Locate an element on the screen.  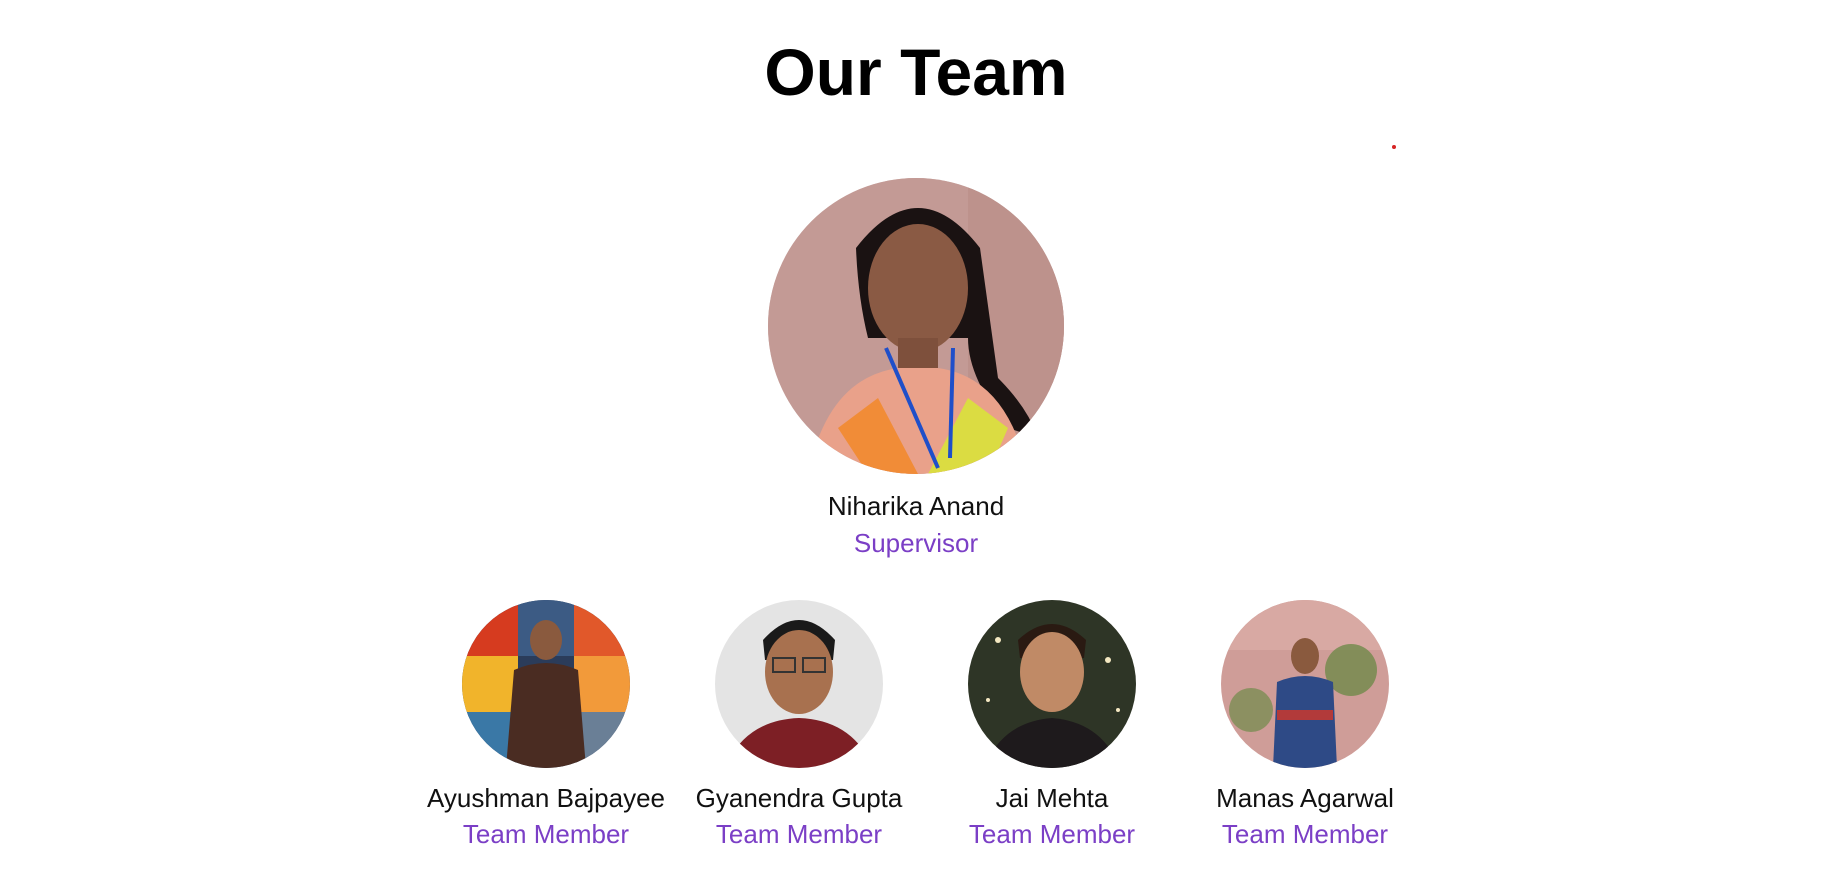
decorative-dot is located at coordinates (1394, 147).